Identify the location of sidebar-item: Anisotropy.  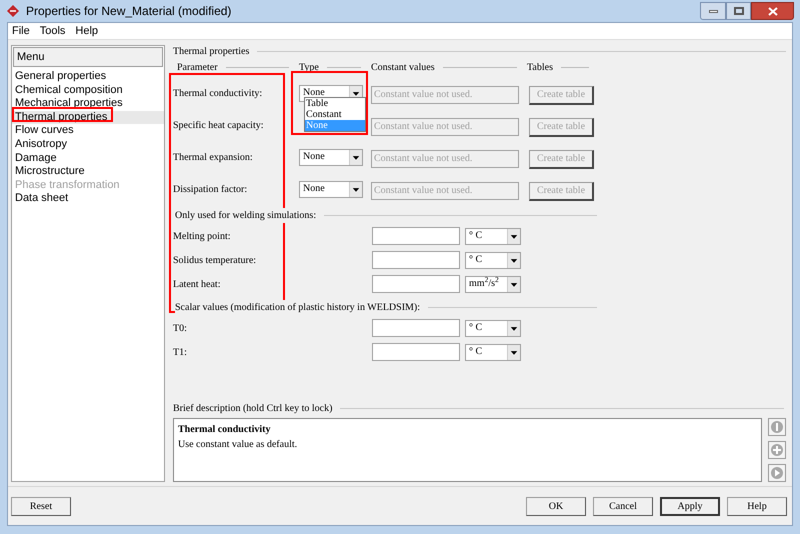
(88, 145).